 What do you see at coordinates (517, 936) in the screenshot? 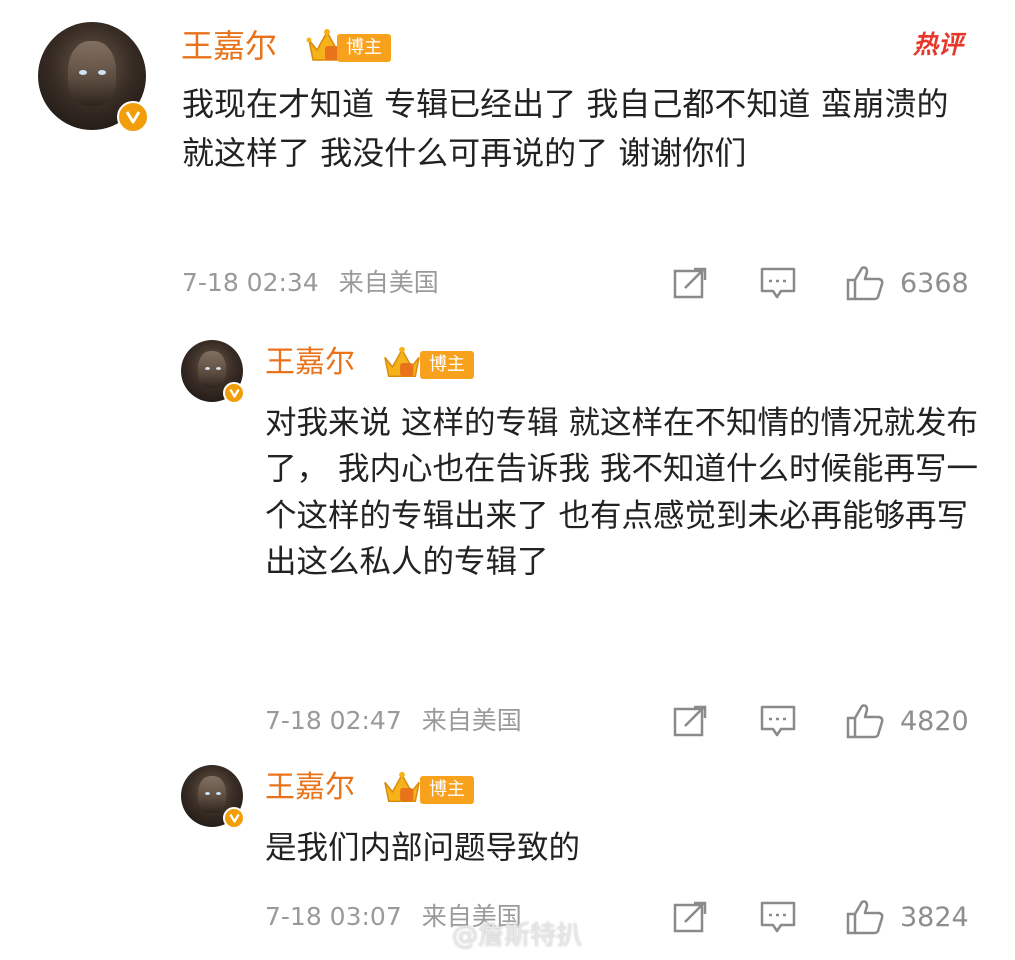
I see `watermark: @詹斯特扒` at bounding box center [517, 936].